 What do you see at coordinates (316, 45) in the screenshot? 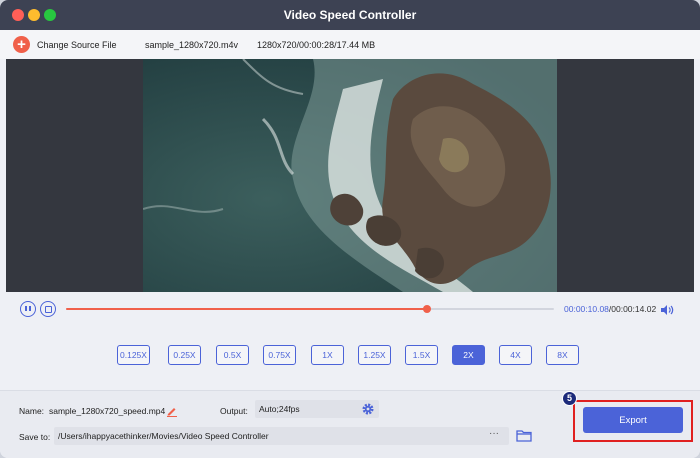
I see `source-file-meta: 1280x720/00:00:28/17.44 MB` at bounding box center [316, 45].